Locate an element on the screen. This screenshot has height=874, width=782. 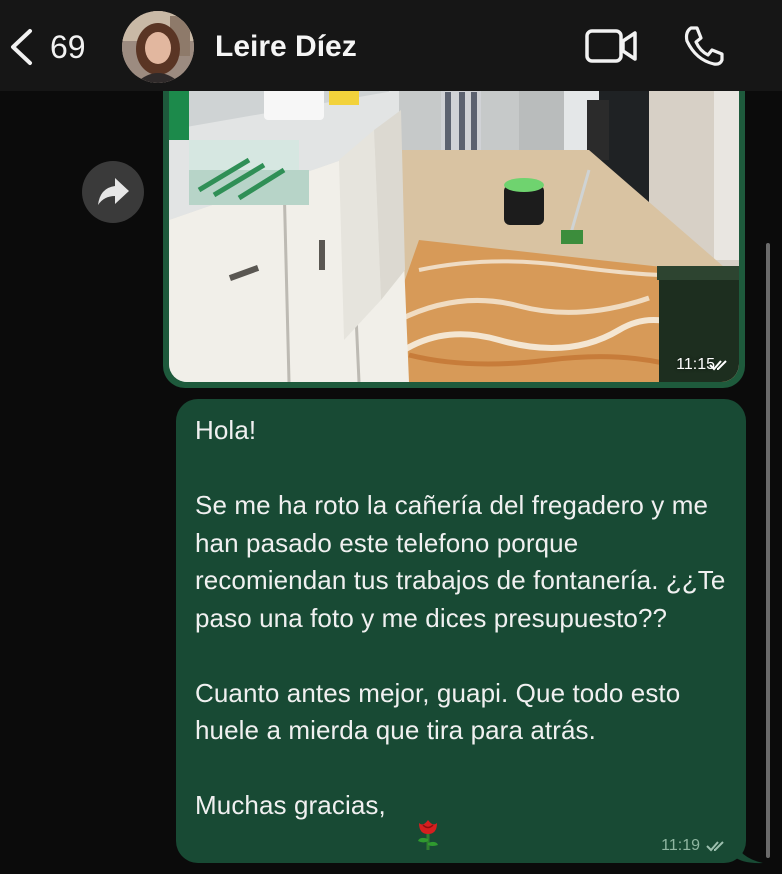
chevron-left-icon is located at coordinates (21, 47).